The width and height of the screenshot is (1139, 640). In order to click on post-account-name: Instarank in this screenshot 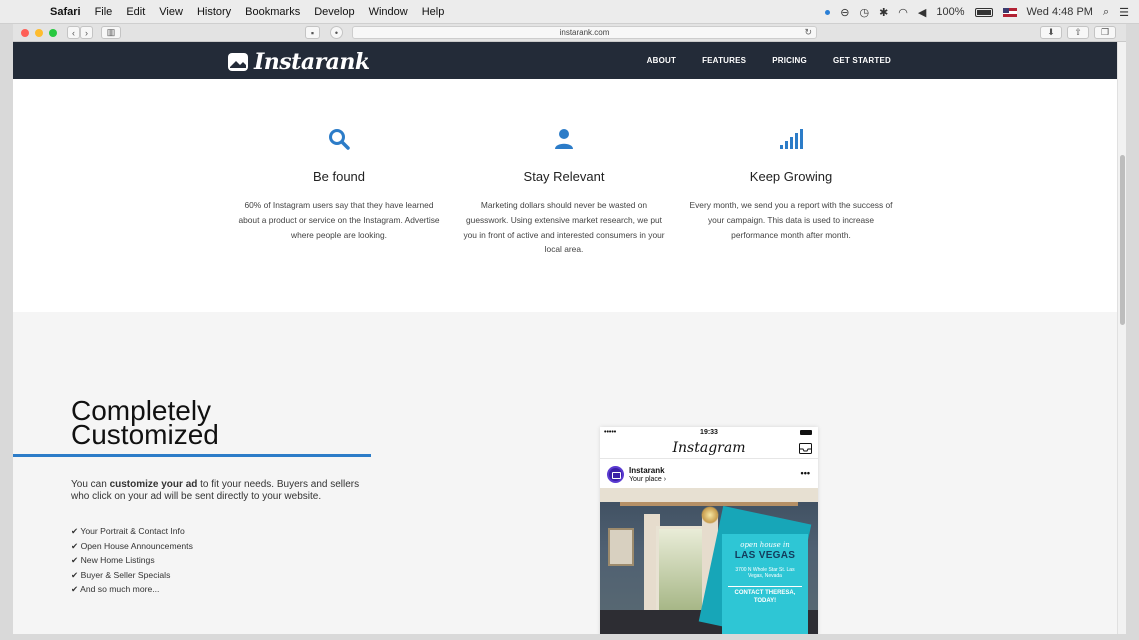, I will do `click(647, 470)`.